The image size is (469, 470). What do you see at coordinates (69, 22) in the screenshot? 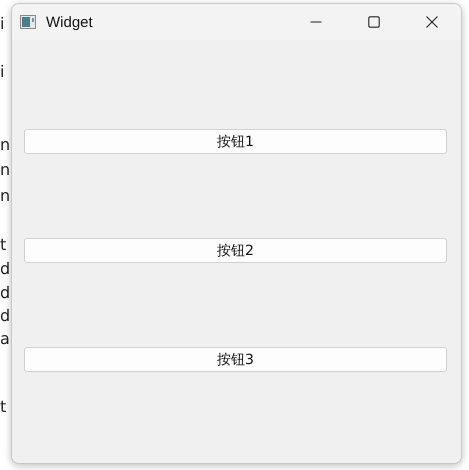
I see `window-title: Widget` at bounding box center [69, 22].